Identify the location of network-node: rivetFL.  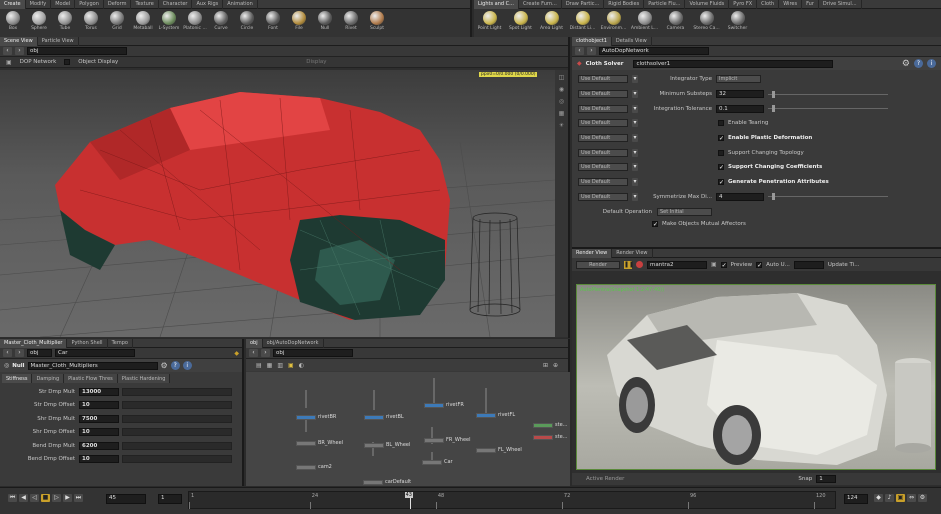
(495, 415).